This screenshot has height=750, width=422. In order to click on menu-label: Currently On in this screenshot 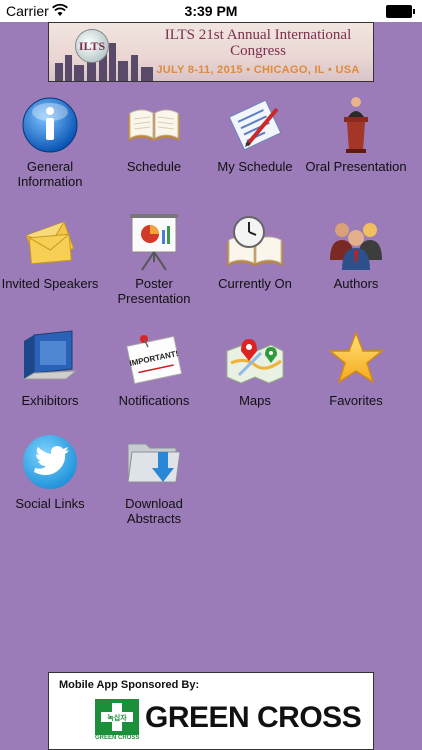, I will do `click(255, 283)`.